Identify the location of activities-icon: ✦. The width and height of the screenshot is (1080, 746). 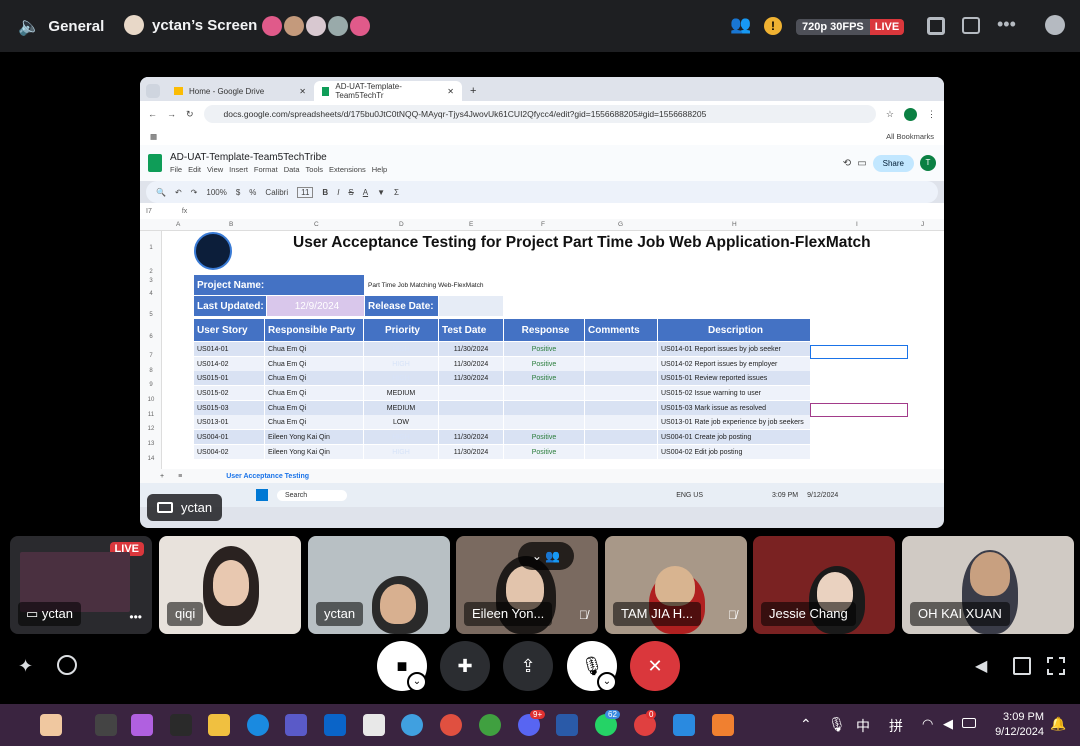
(25, 666).